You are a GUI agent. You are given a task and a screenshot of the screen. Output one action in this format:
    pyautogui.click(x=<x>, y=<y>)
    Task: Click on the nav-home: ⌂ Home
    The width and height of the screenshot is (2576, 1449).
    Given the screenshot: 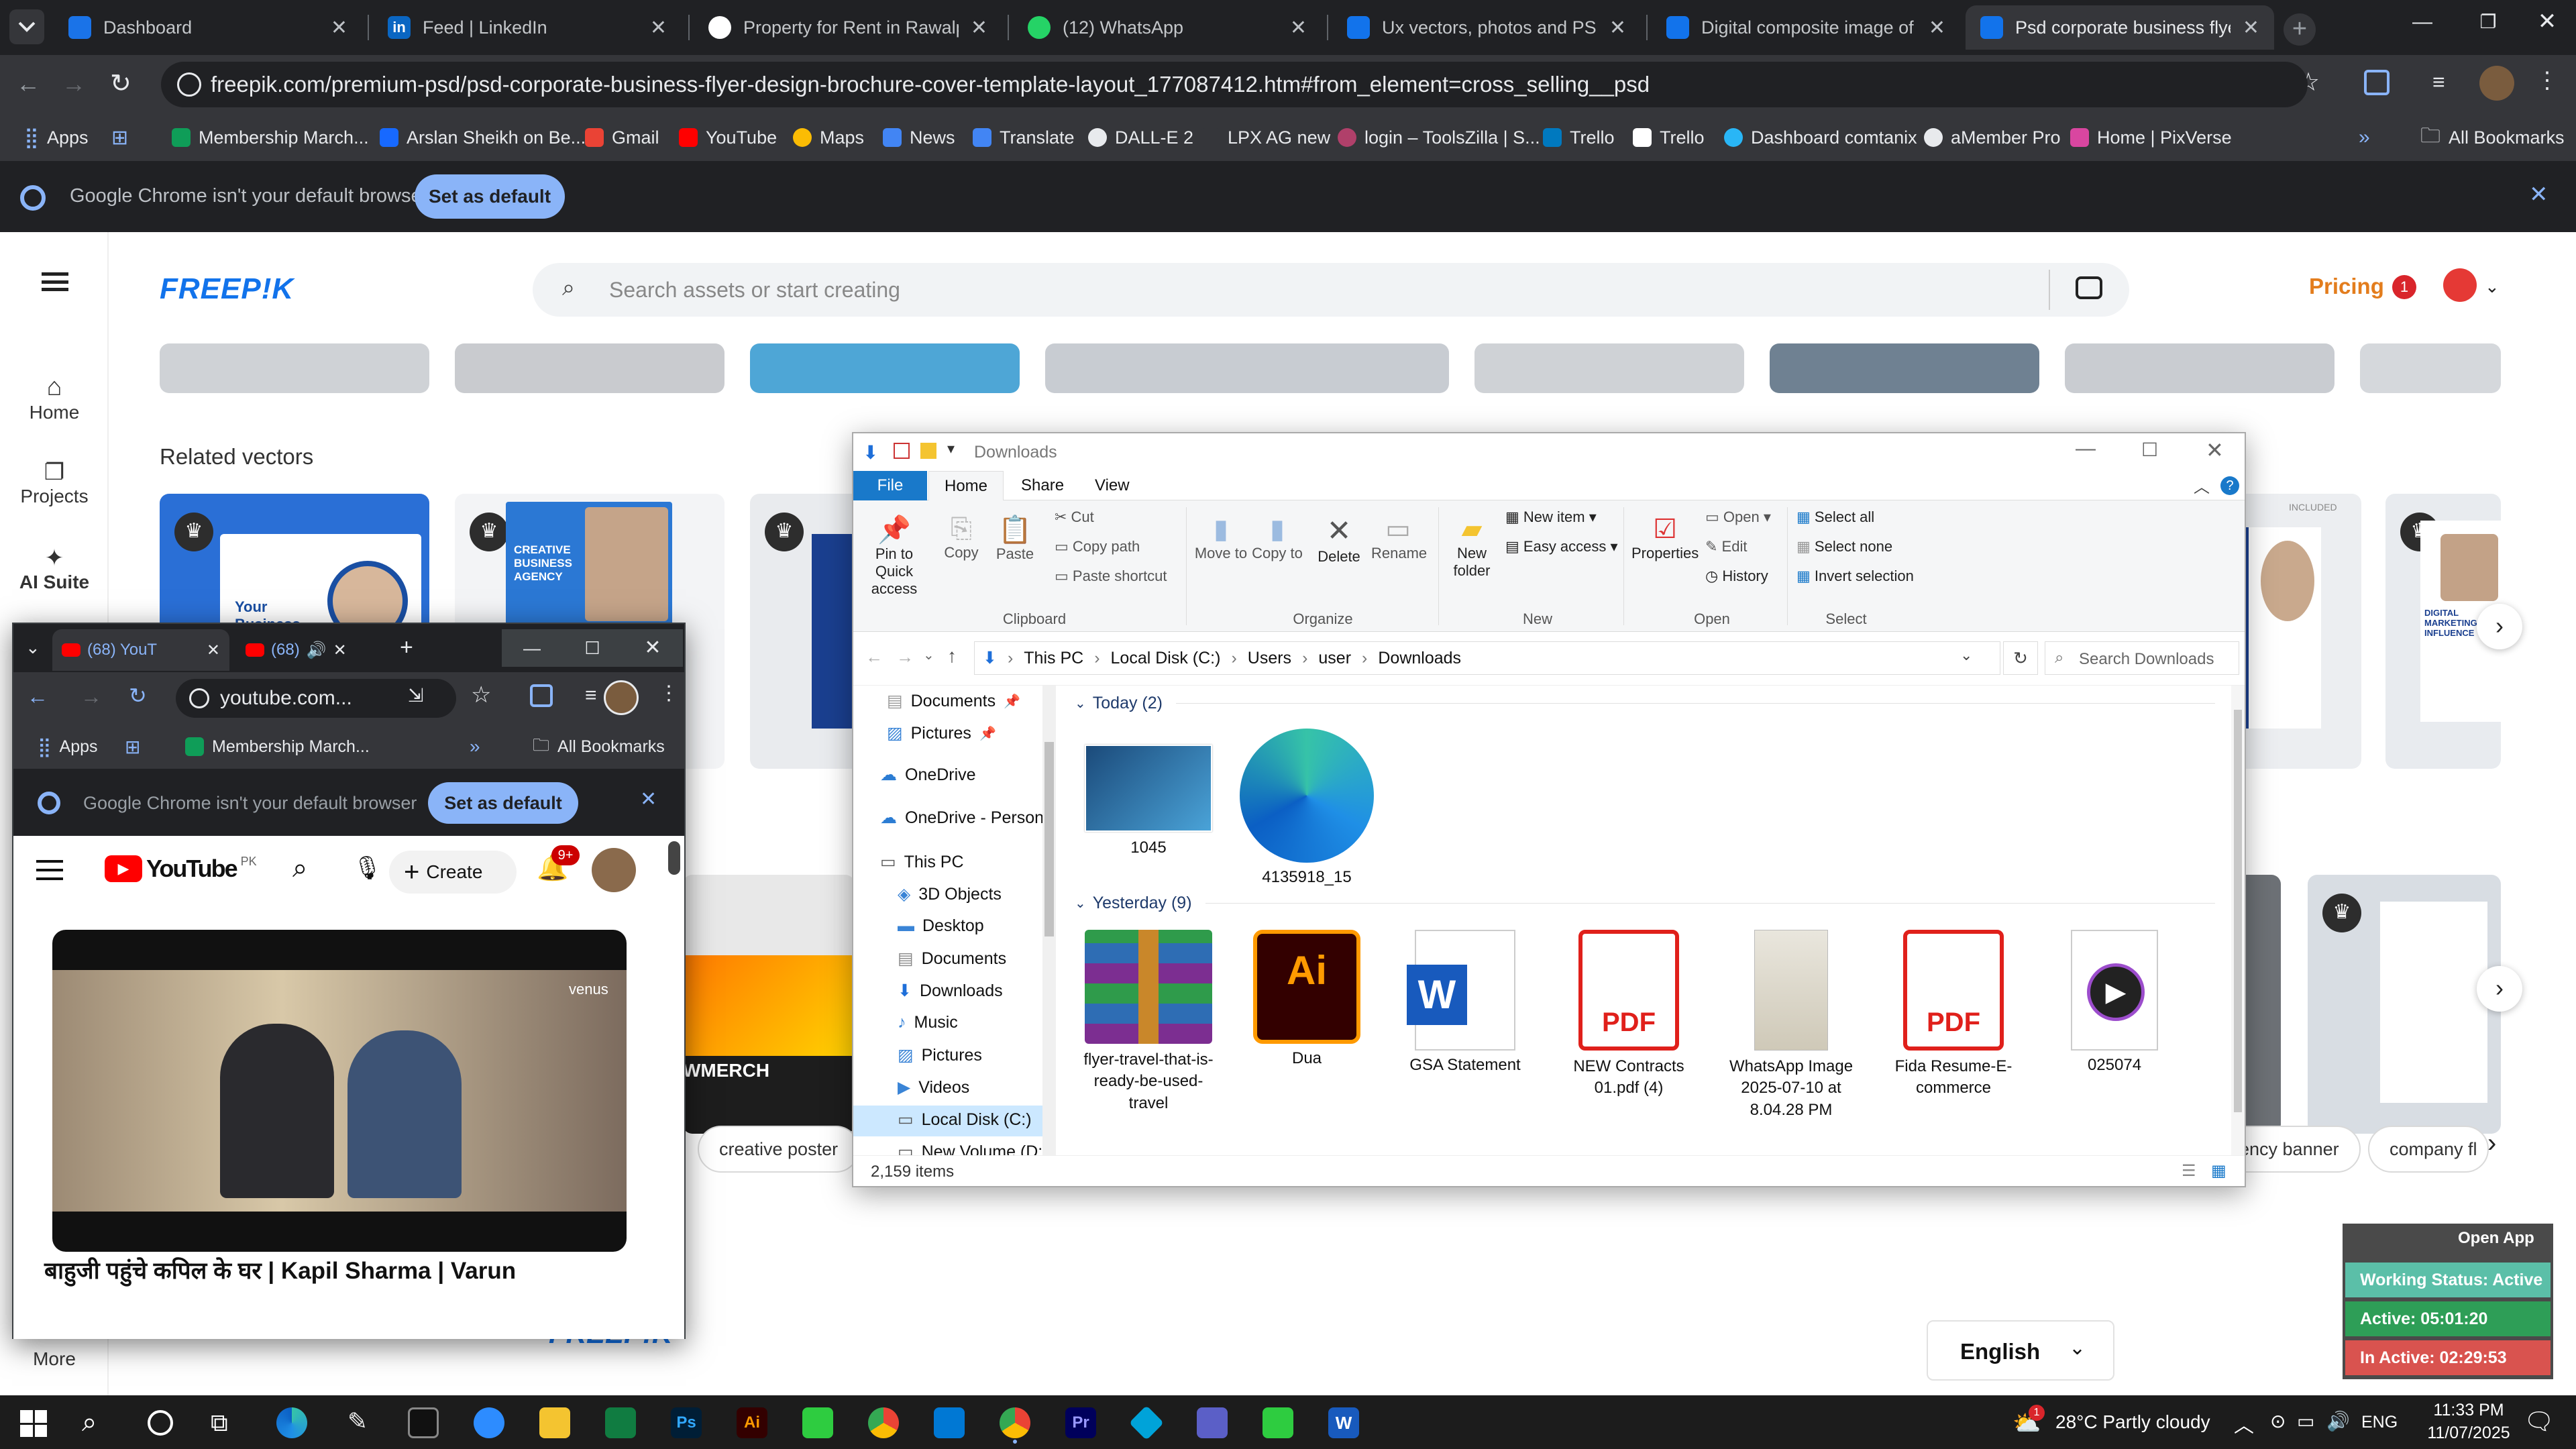 What is the action you would take?
    pyautogui.click(x=54, y=398)
    